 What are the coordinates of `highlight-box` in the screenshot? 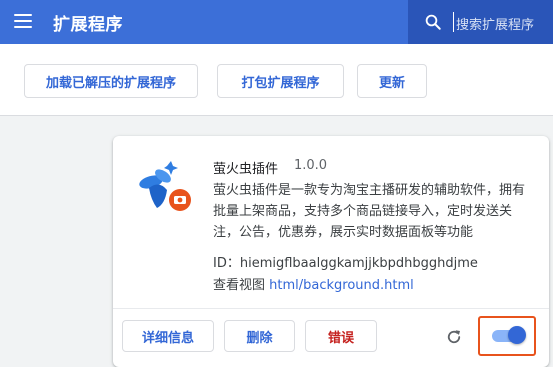 It's located at (507, 336).